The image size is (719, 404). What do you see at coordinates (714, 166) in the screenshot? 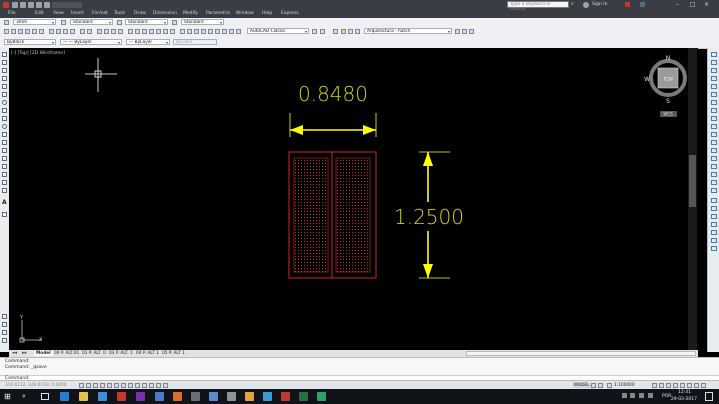
I see `right-tool-15-icon` at bounding box center [714, 166].